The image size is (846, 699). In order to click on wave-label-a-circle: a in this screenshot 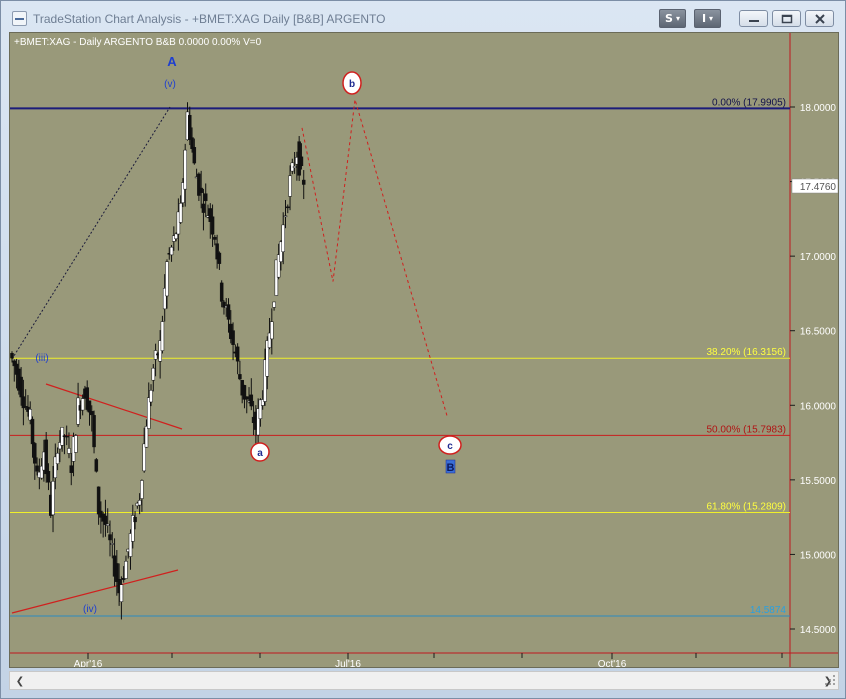, I will do `click(260, 452)`.